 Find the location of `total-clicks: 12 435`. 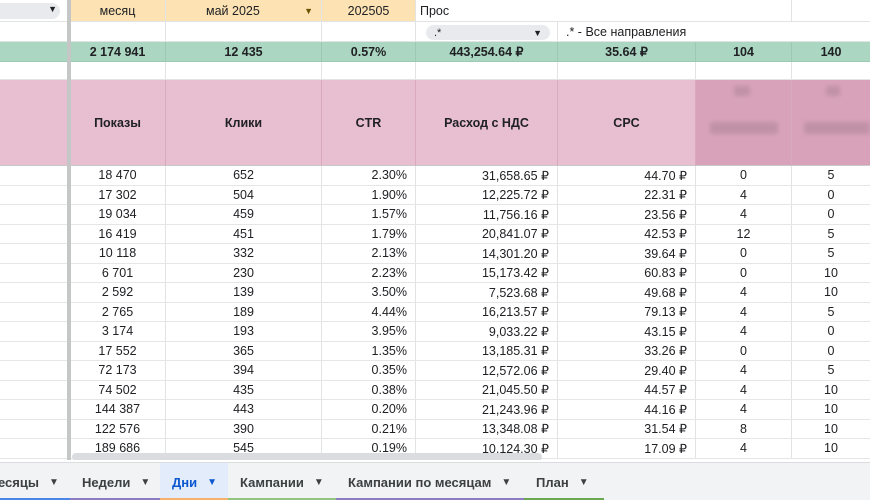

total-clicks: 12 435 is located at coordinates (244, 52).